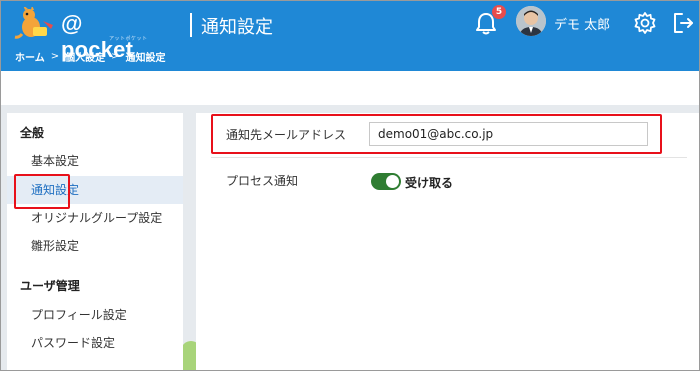 Image resolution: width=700 pixels, height=371 pixels. Describe the element at coordinates (145, 58) in the screenshot. I see `breadcrumb-current: 通知設定` at that location.